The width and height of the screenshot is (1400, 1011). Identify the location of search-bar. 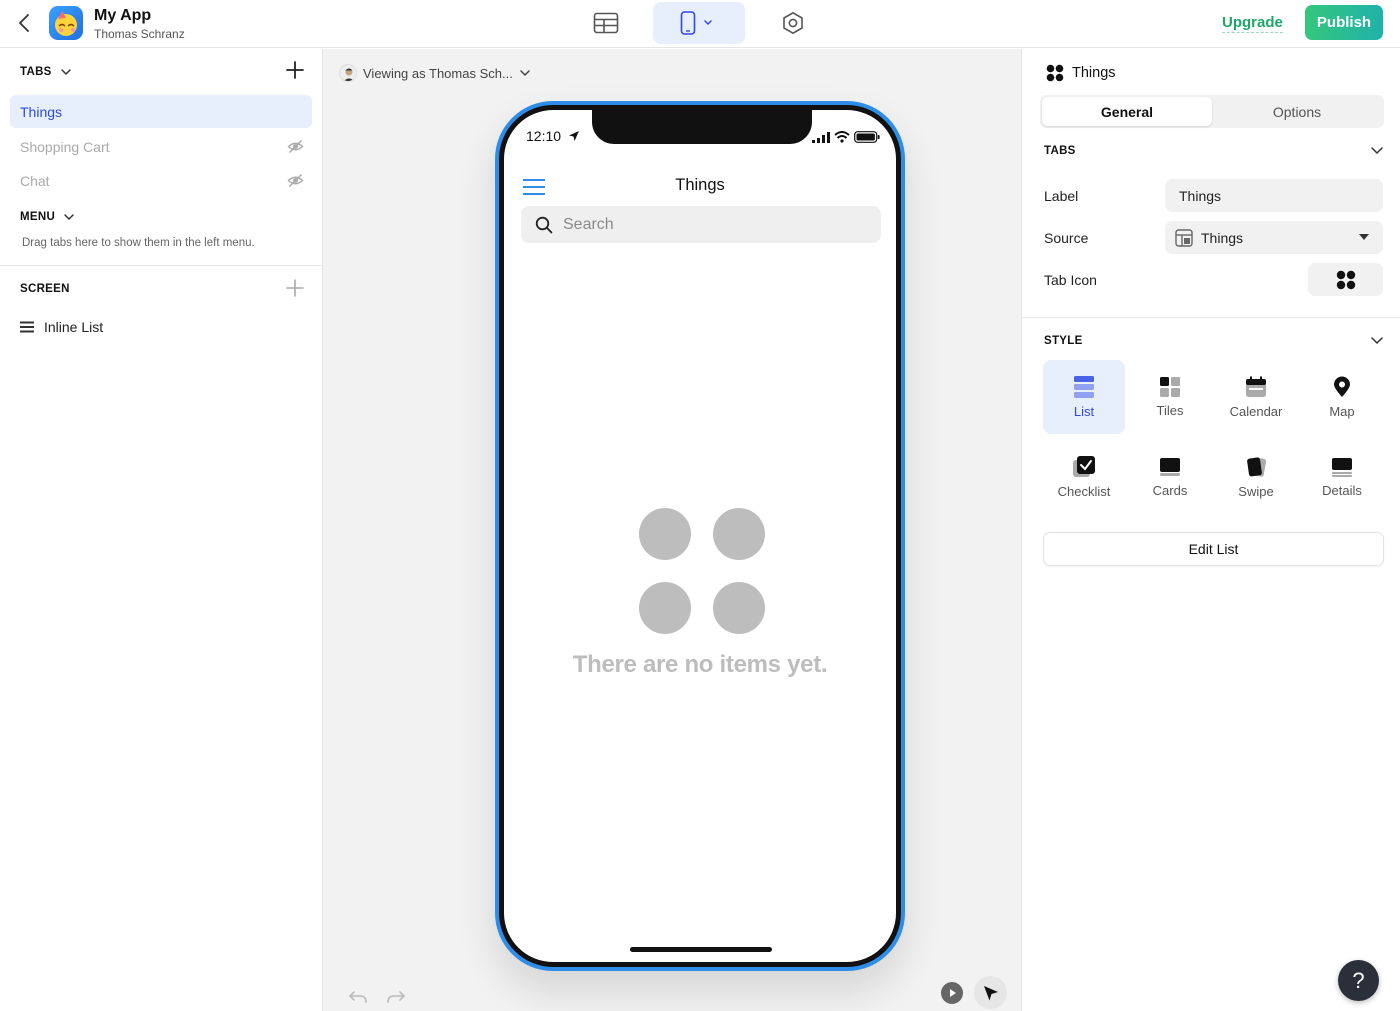
(701, 224).